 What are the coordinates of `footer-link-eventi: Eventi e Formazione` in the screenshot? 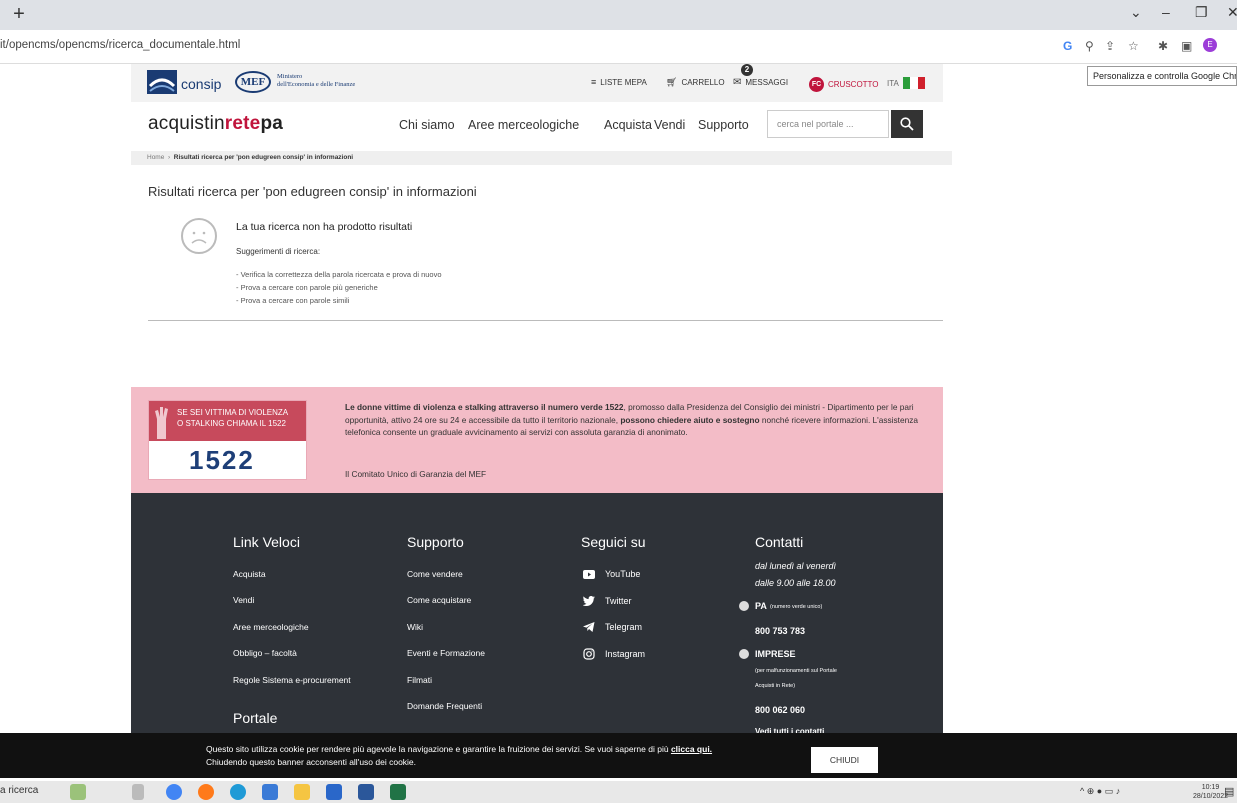 It's located at (446, 653).